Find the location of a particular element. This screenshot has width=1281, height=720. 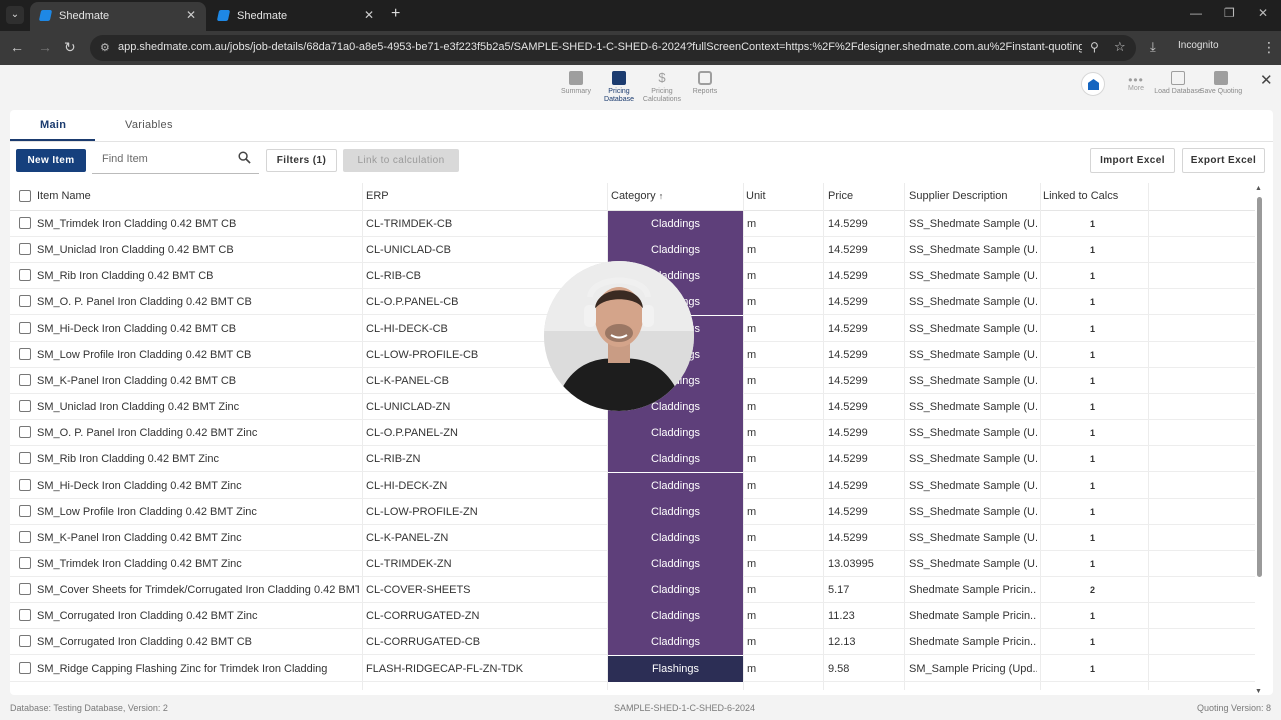

browser-tab: Shedmate ✕ is located at coordinates (296, 16).